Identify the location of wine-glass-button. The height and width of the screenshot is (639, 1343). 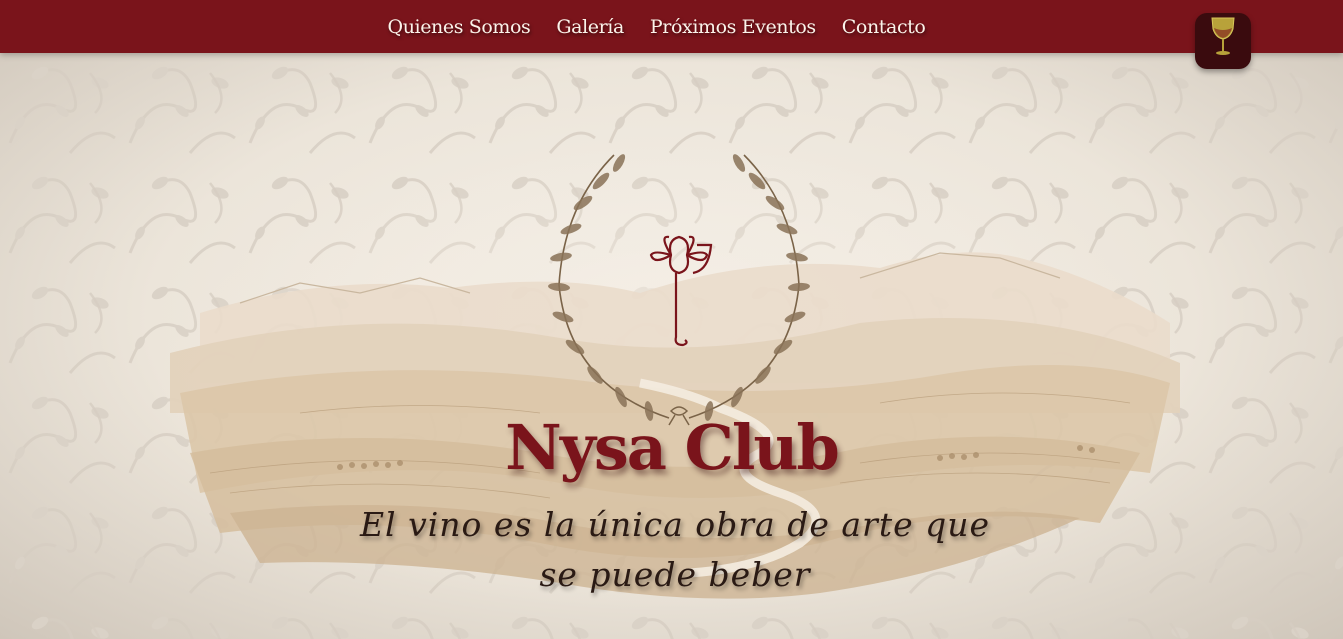
(1223, 41).